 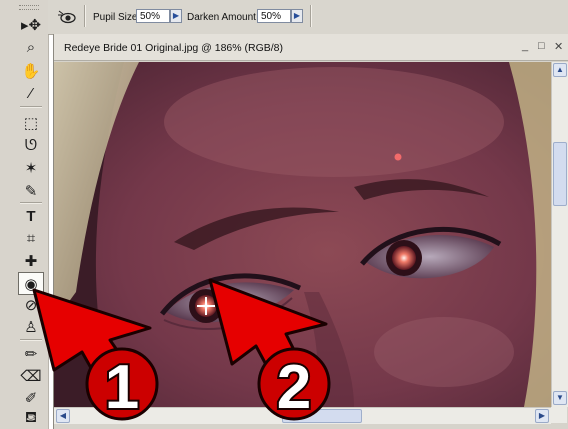 I want to click on pupil-size-label: Pupil Size, so click(x=115, y=17).